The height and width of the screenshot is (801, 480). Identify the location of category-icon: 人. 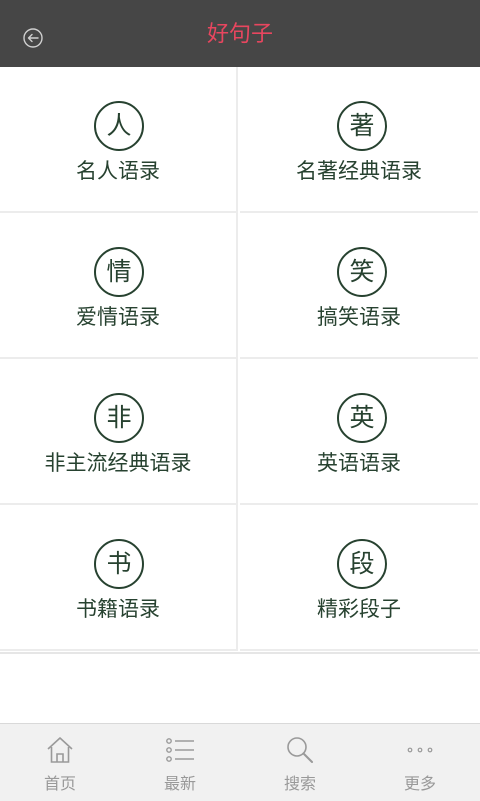
(119, 126).